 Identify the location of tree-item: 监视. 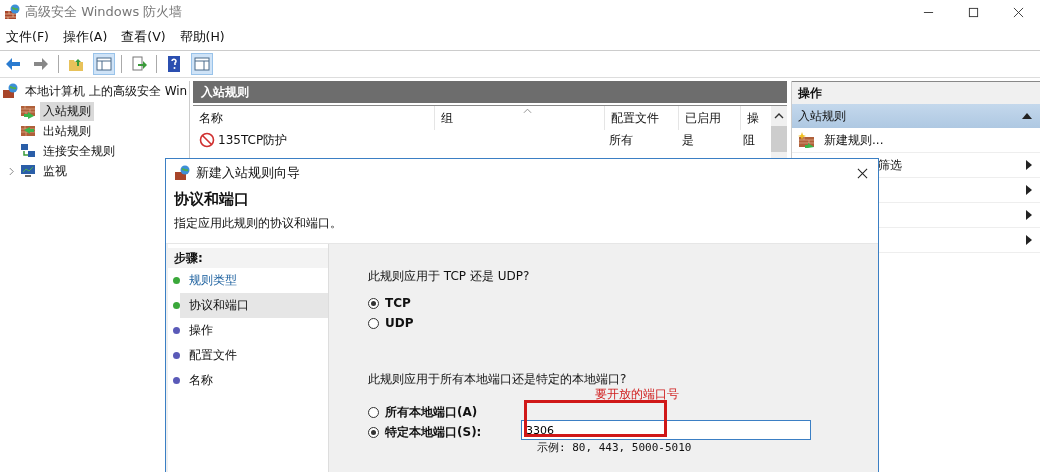
(55, 171).